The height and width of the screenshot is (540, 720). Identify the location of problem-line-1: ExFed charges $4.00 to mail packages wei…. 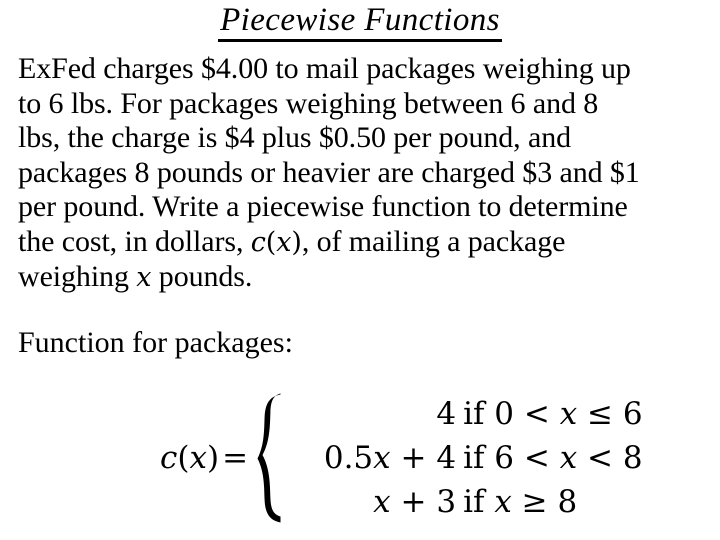
(324, 68).